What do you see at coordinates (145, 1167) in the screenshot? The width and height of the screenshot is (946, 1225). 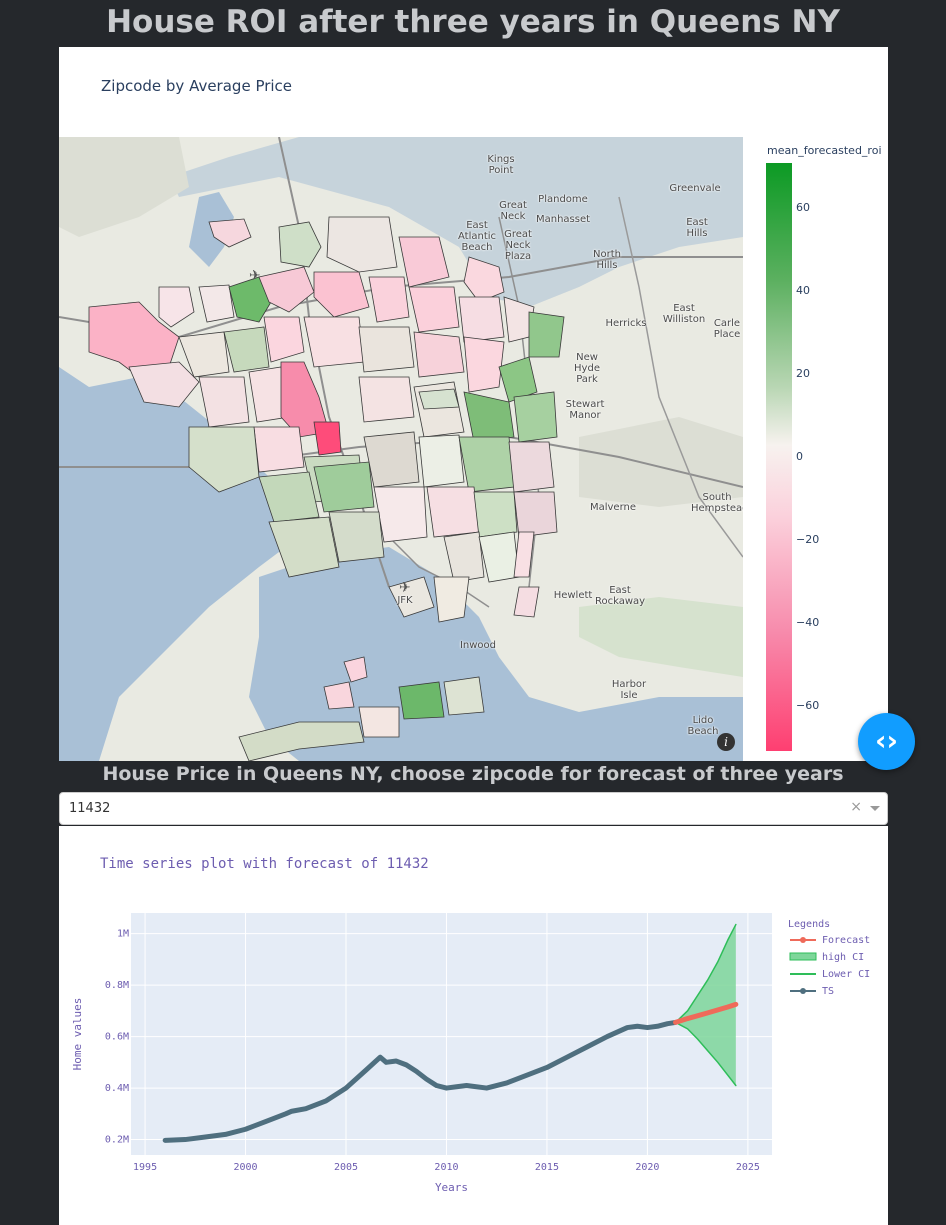 I see `x-tick-label: 1995` at bounding box center [145, 1167].